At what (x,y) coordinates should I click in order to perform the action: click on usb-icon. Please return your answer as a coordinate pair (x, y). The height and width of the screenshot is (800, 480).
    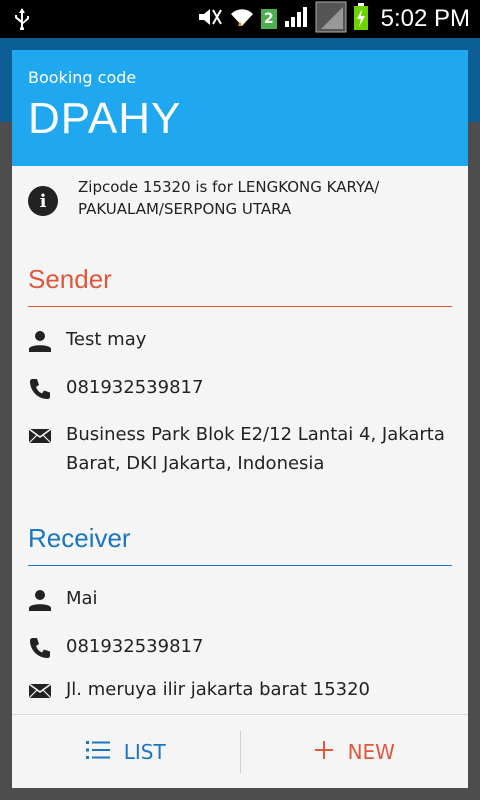
    Looking at the image, I should click on (22, 21).